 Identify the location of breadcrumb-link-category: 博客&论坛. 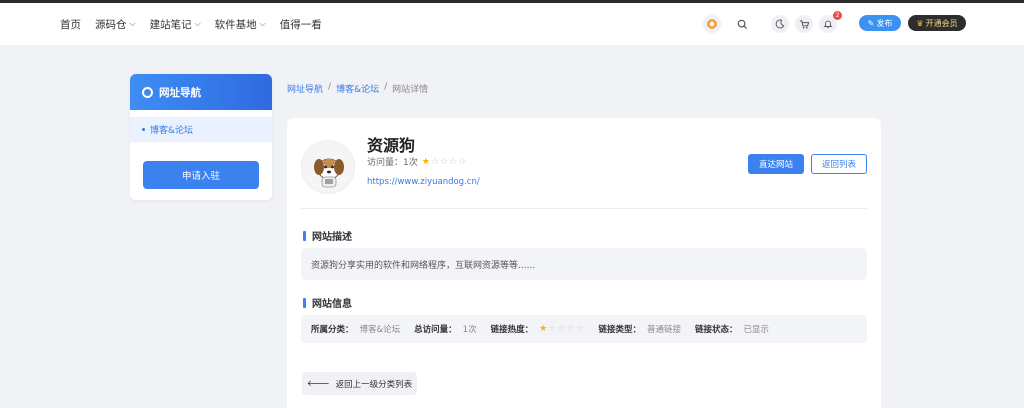
(357, 88).